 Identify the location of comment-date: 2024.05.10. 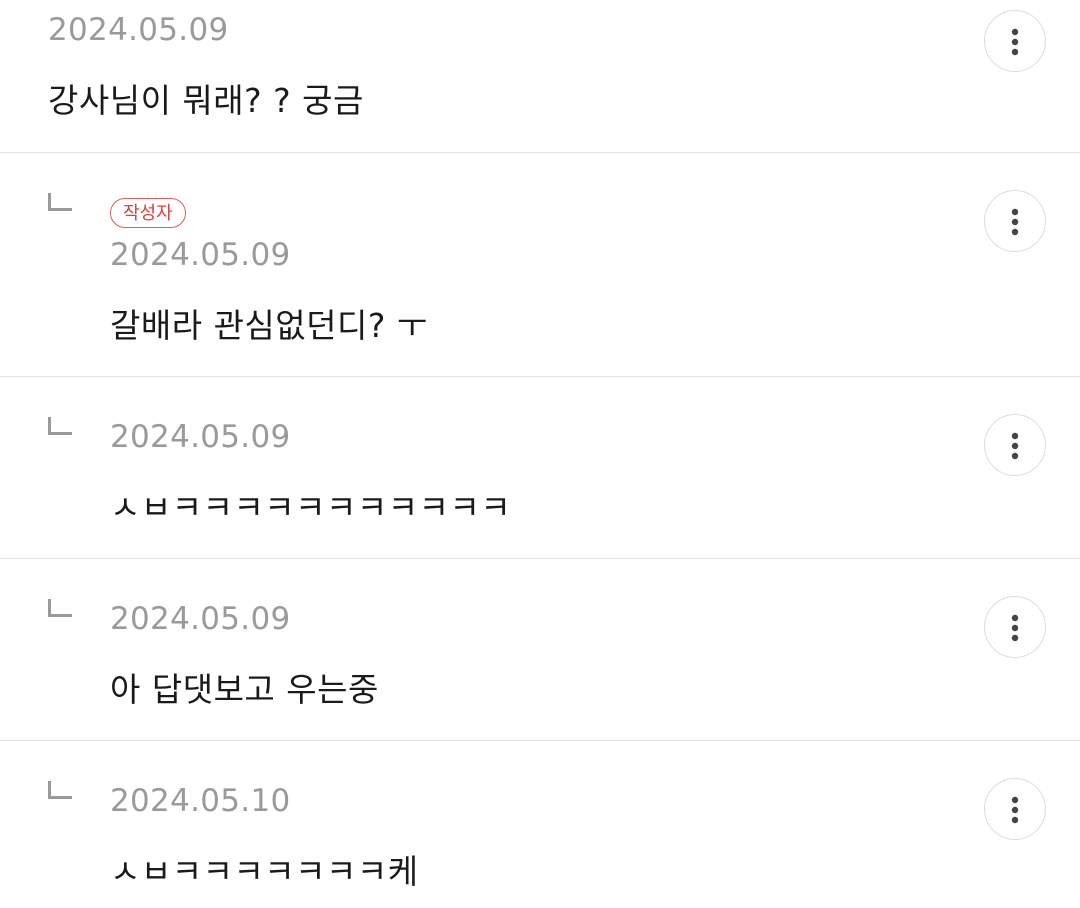
(200, 801).